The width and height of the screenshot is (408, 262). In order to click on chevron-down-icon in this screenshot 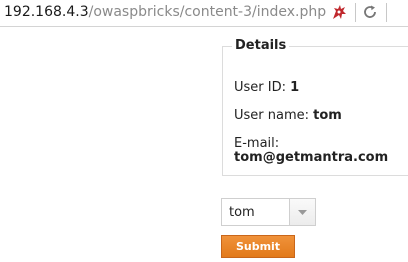, I will do `click(302, 212)`.